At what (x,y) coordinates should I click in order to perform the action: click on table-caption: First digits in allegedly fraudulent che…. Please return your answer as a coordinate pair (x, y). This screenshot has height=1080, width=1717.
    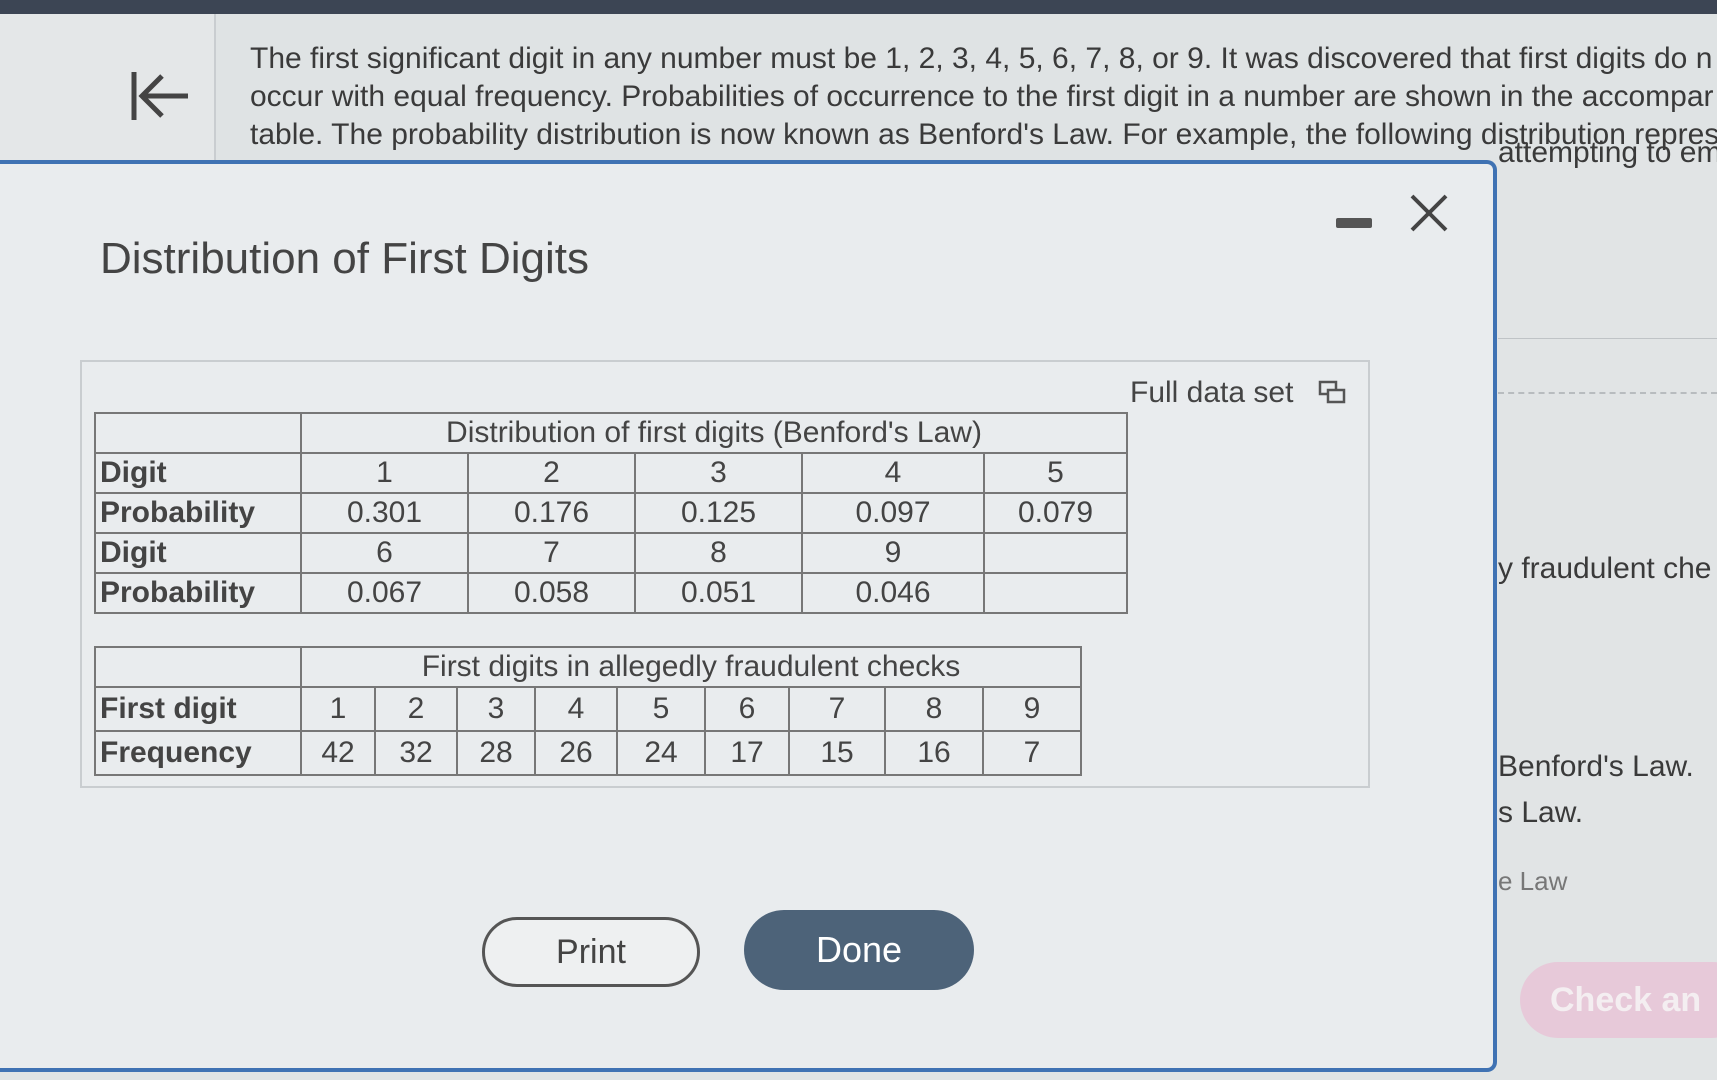
    Looking at the image, I should click on (691, 667).